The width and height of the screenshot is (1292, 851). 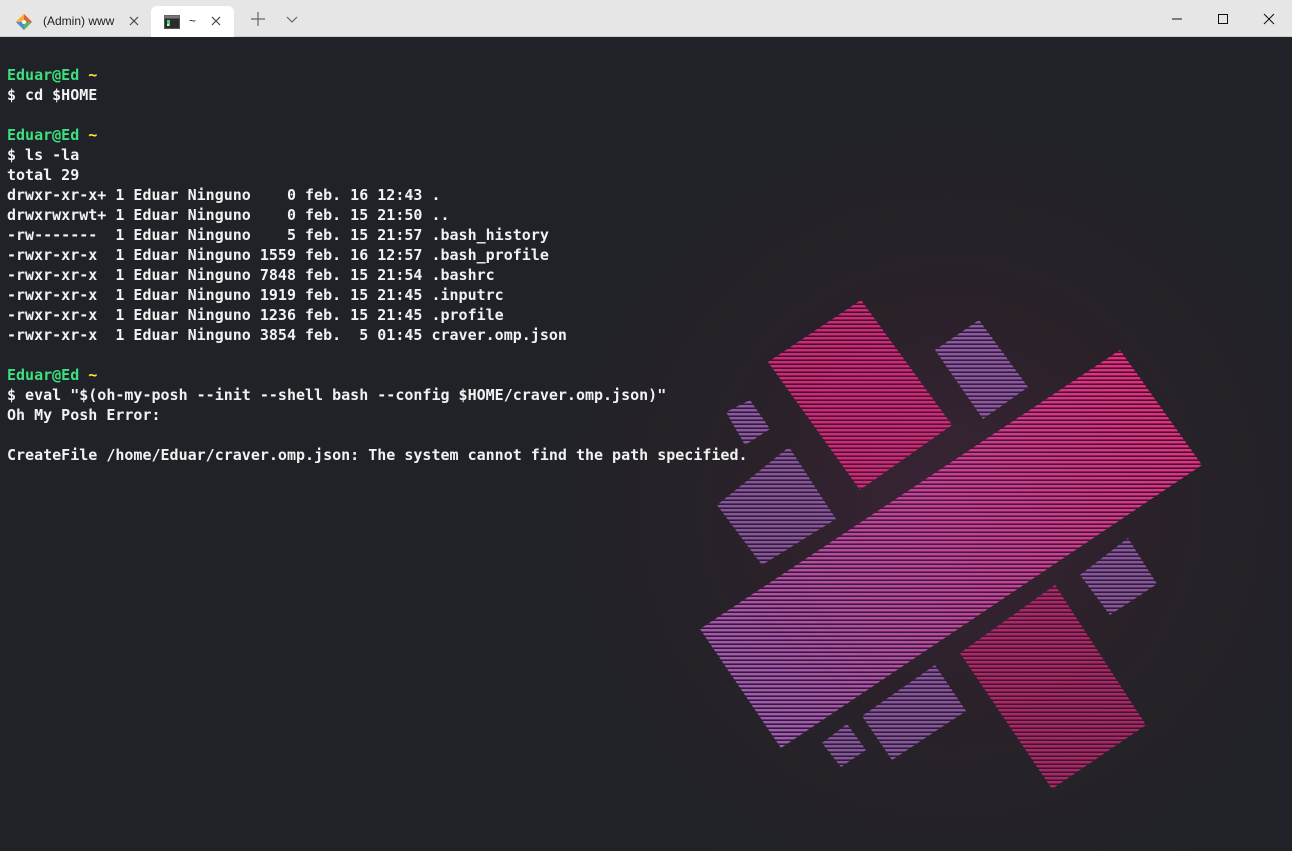 What do you see at coordinates (43, 155) in the screenshot?
I see `output-line: $ ls -la` at bounding box center [43, 155].